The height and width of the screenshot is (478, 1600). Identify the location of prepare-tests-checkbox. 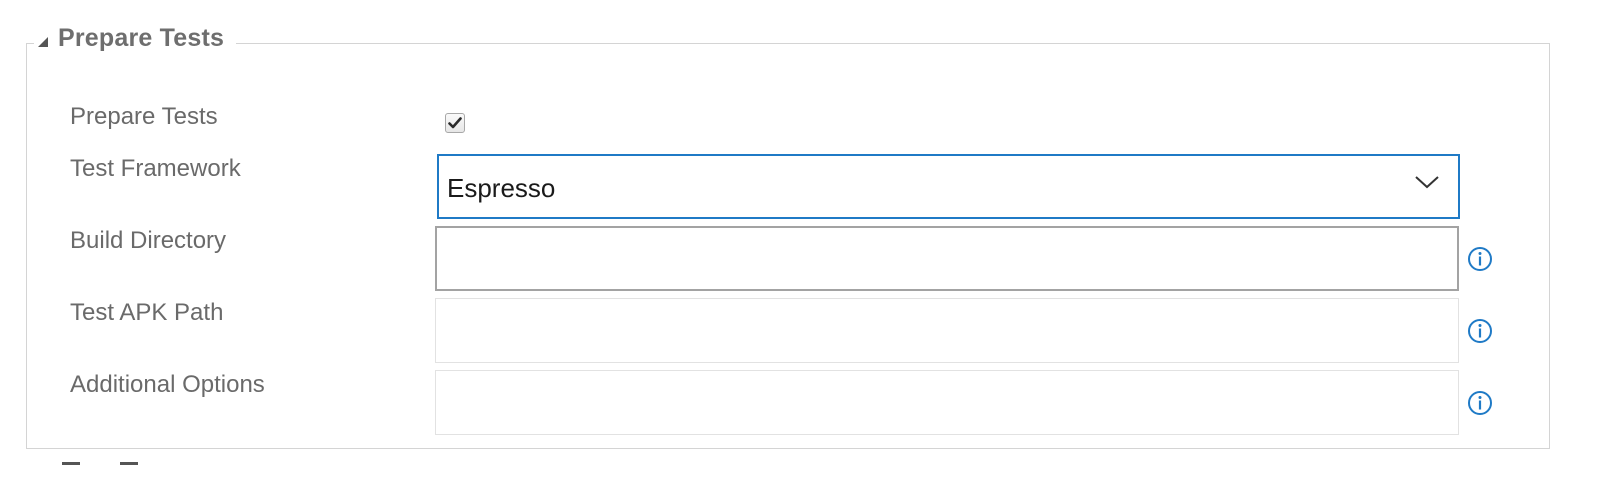
(455, 123).